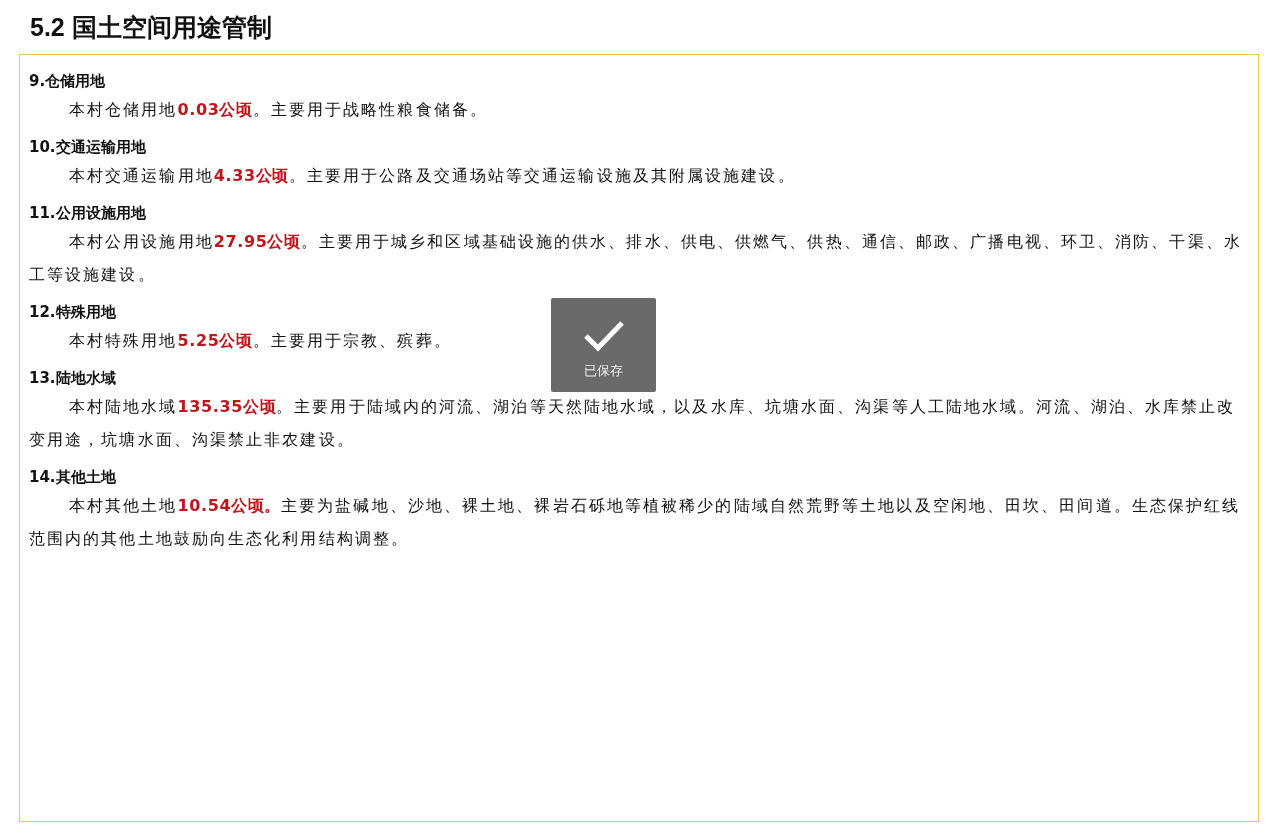  I want to click on checkmark-icon, so click(603, 336).